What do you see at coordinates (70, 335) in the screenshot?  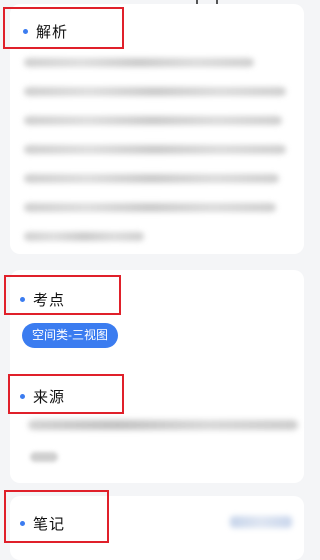 I see `keypoint-tag: 空间类-三视图` at bounding box center [70, 335].